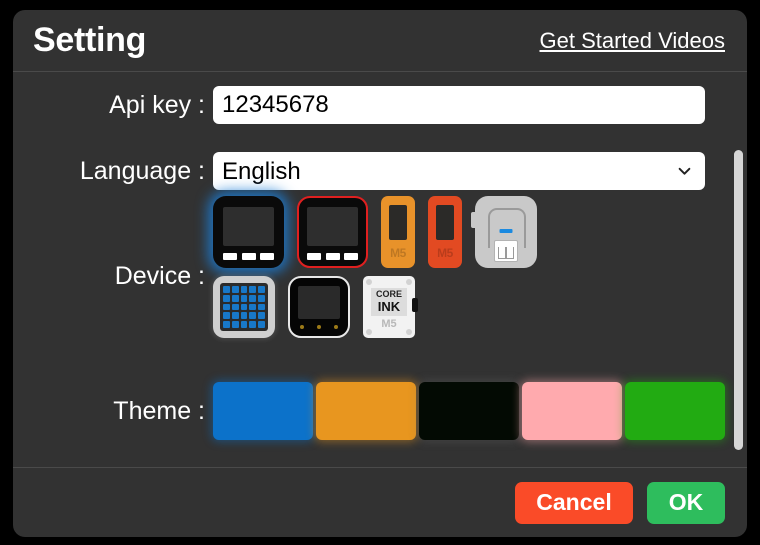 Image resolution: width=760 pixels, height=545 pixels. Describe the element at coordinates (572, 411) in the screenshot. I see `theme-swatch-pink` at that location.